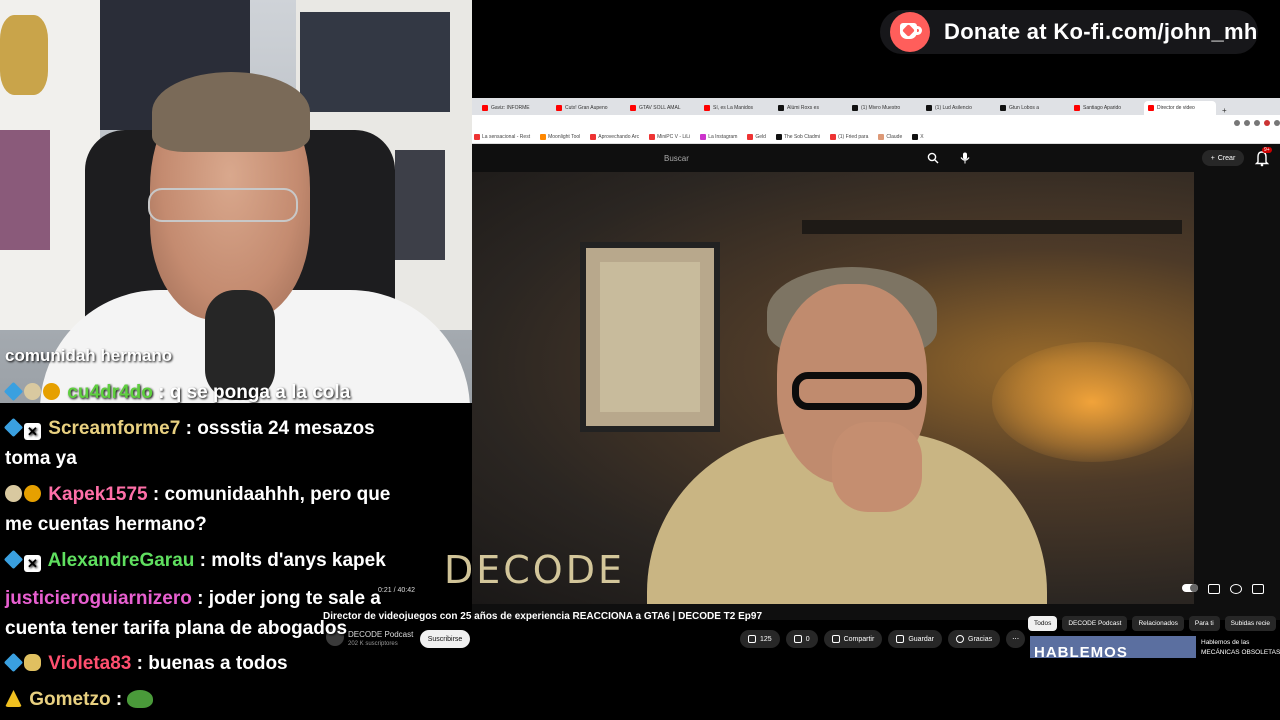 This screenshot has width=1280, height=720. What do you see at coordinates (534, 570) in the screenshot?
I see `decode-watermark: DECODE` at bounding box center [534, 570].